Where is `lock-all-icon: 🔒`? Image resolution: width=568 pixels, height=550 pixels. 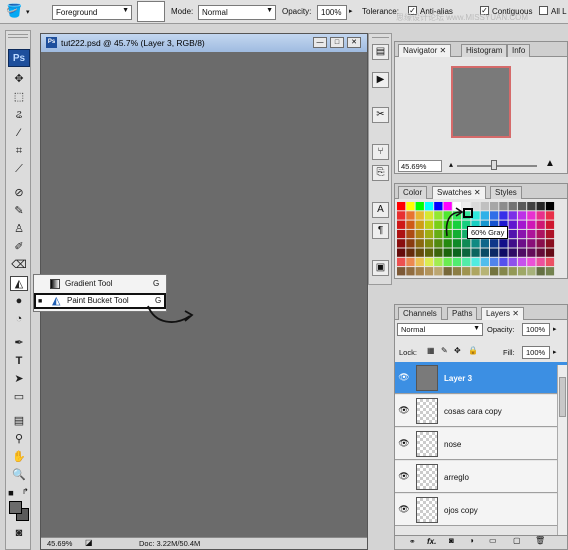 lock-all-icon: 🔒 is located at coordinates (473, 350).